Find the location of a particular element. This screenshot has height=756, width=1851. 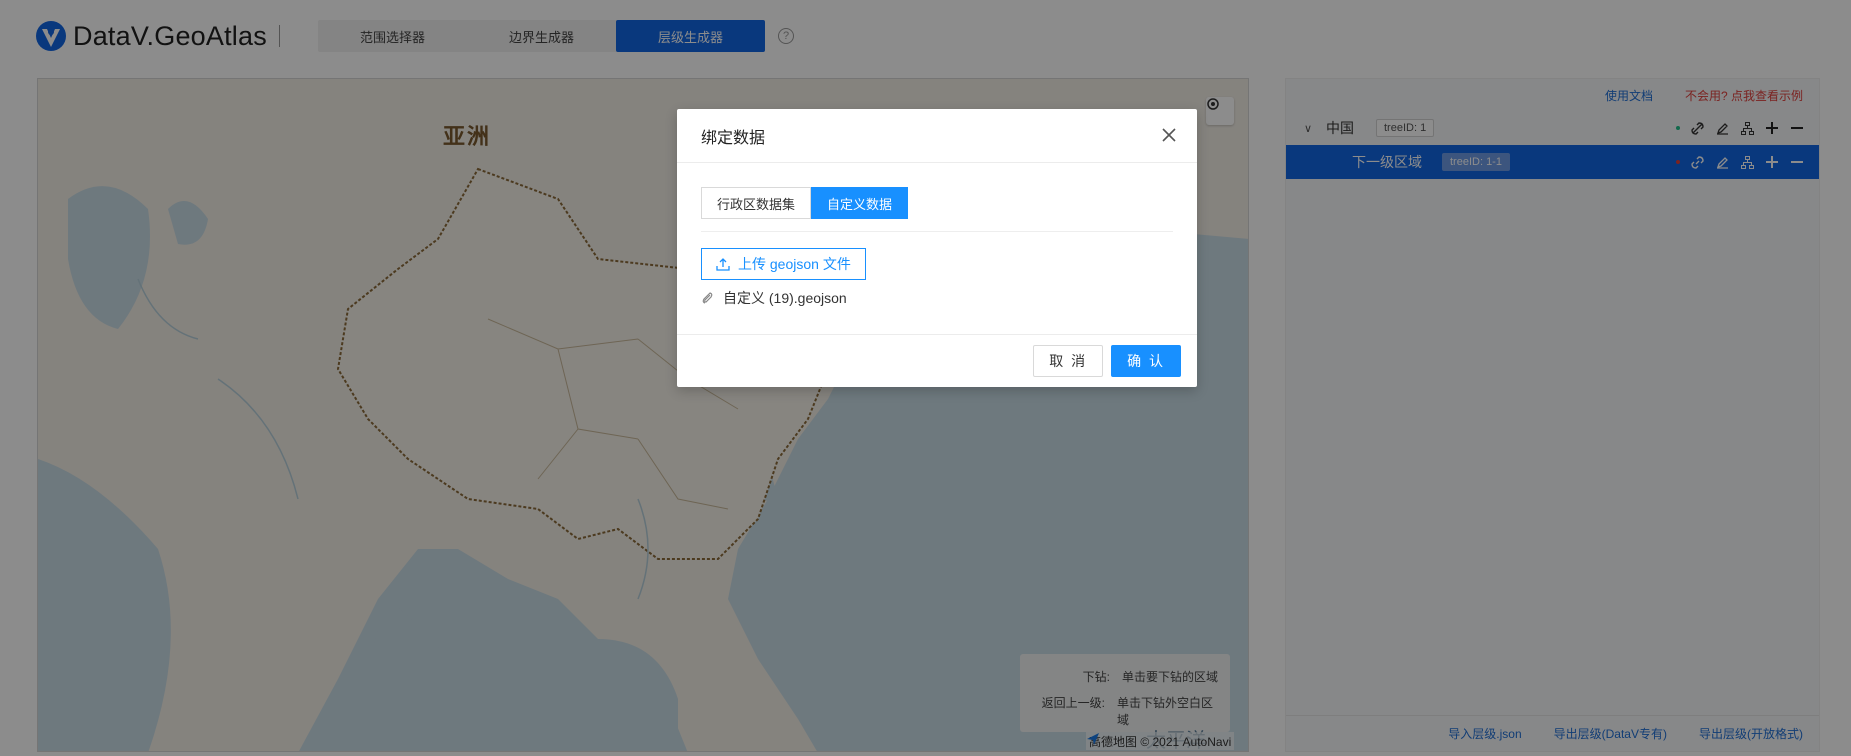

cancel-button: 取 消 is located at coordinates (1068, 361).